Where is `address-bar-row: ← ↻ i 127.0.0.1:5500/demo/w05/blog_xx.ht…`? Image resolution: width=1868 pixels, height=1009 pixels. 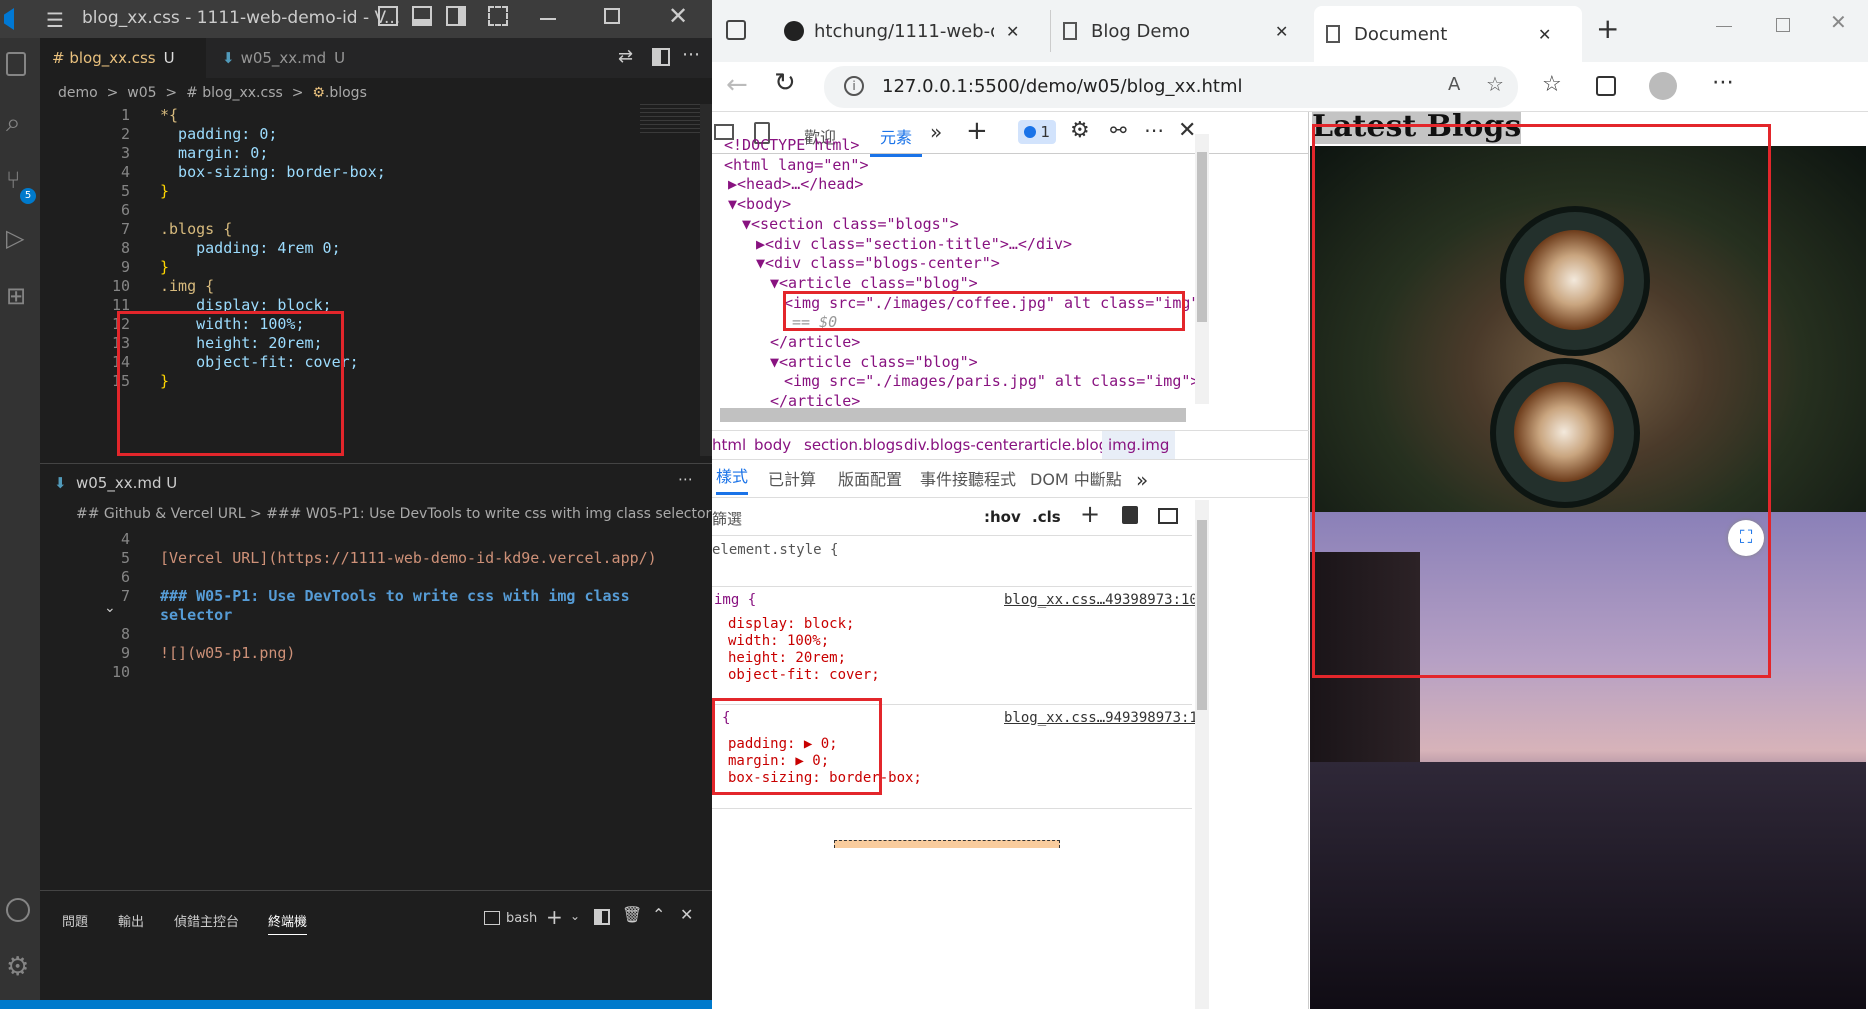 address-bar-row: ← ↻ i 127.0.0.1:5500/demo/w05/blog_xx.ht… is located at coordinates (1290, 87).